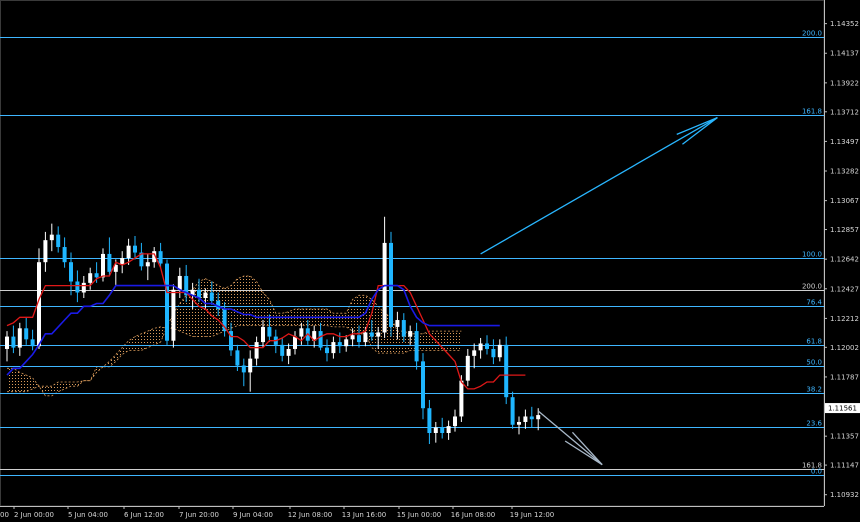  Describe the element at coordinates (473, 515) in the screenshot. I see `time-tick-label: 16 Jun 08:00` at that location.